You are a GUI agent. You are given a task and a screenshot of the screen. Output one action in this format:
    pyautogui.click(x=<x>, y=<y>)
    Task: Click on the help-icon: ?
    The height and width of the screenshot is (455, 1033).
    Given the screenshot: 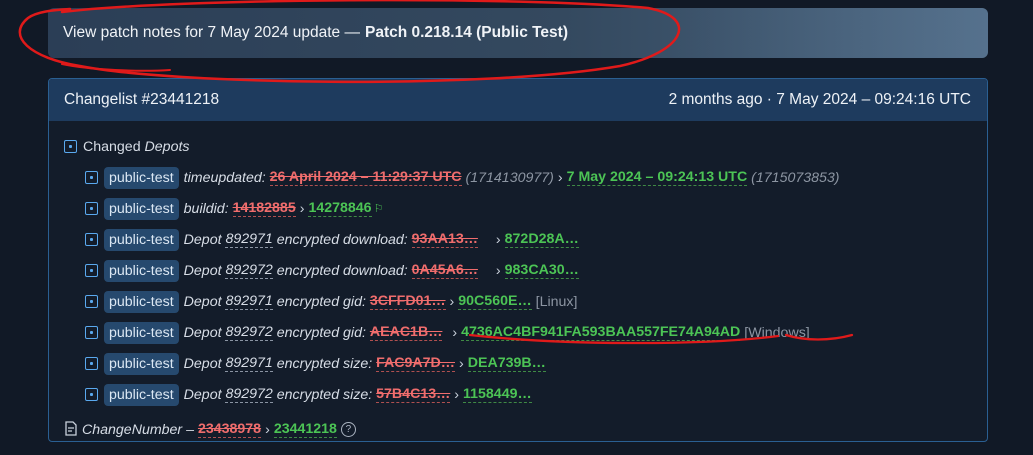 What is the action you would take?
    pyautogui.click(x=348, y=429)
    